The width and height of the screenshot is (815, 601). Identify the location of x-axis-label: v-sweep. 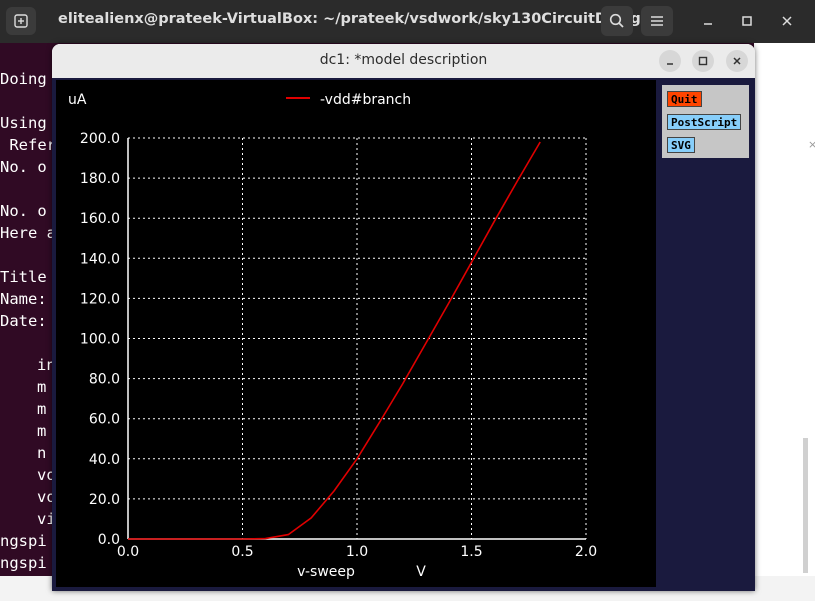
(326, 572).